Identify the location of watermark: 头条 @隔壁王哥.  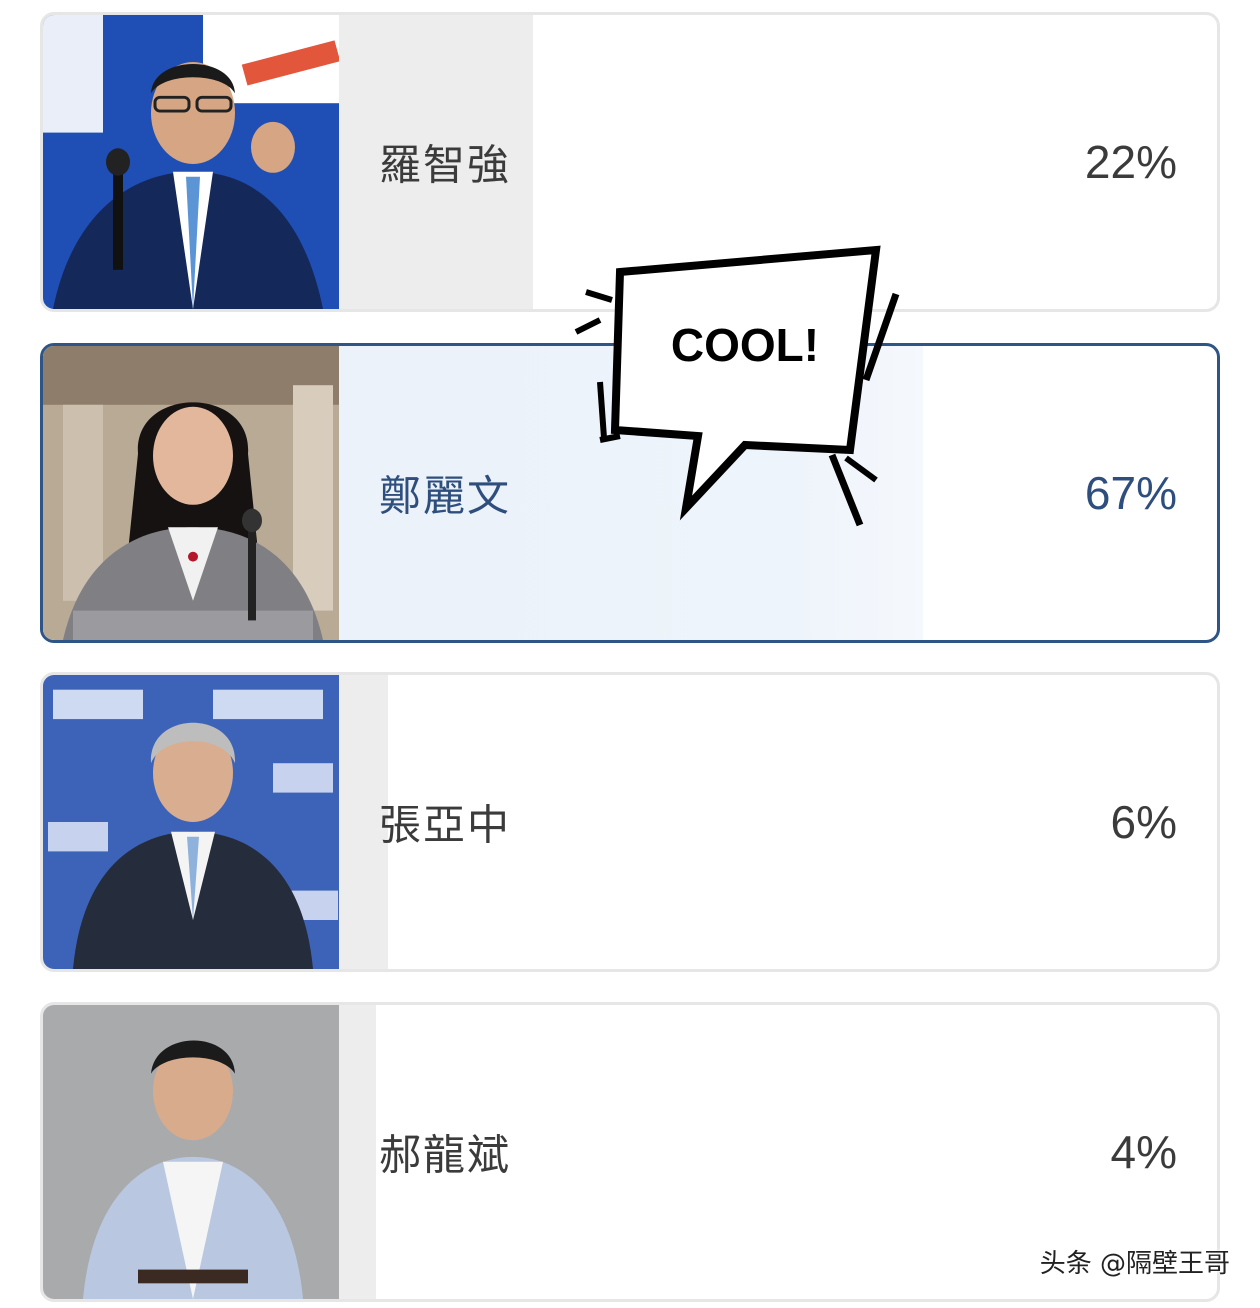
(1134, 1264).